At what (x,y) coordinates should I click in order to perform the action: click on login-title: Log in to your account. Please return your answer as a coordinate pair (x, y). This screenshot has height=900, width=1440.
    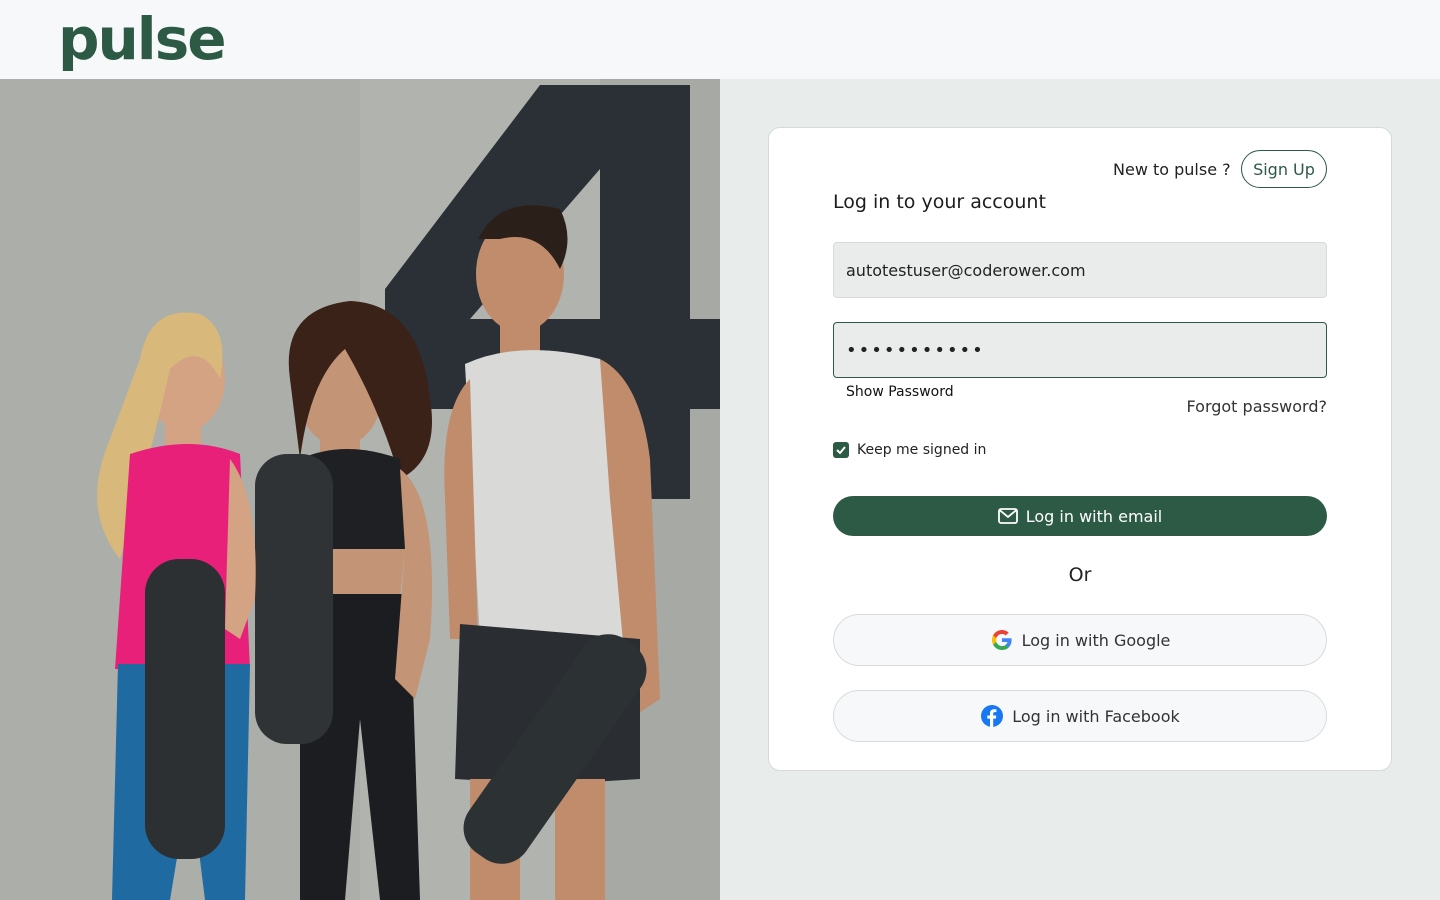
    Looking at the image, I should click on (939, 202).